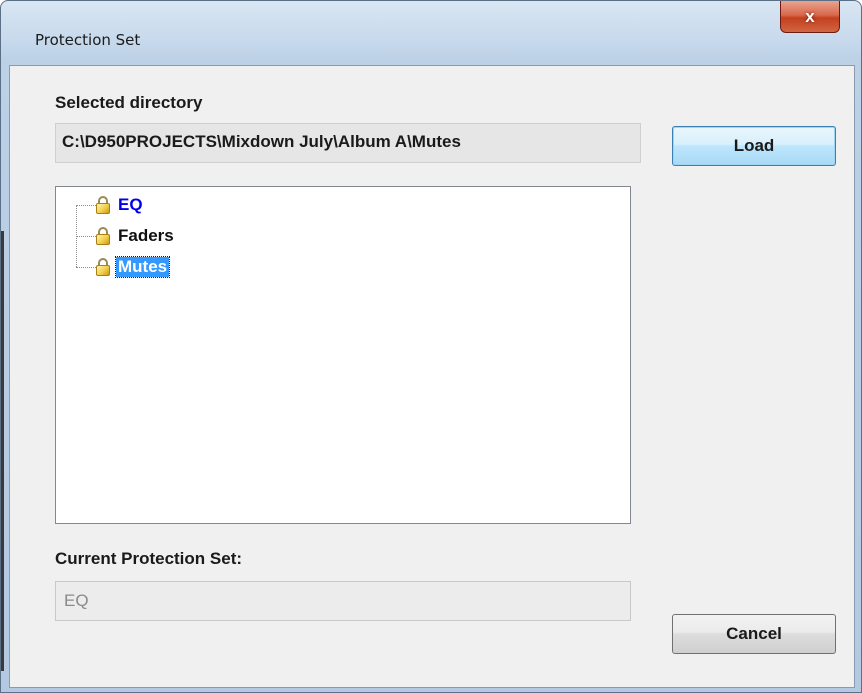 The image size is (862, 693). What do you see at coordinates (431, 25) in the screenshot?
I see `title-bar: Protection Set x` at bounding box center [431, 25].